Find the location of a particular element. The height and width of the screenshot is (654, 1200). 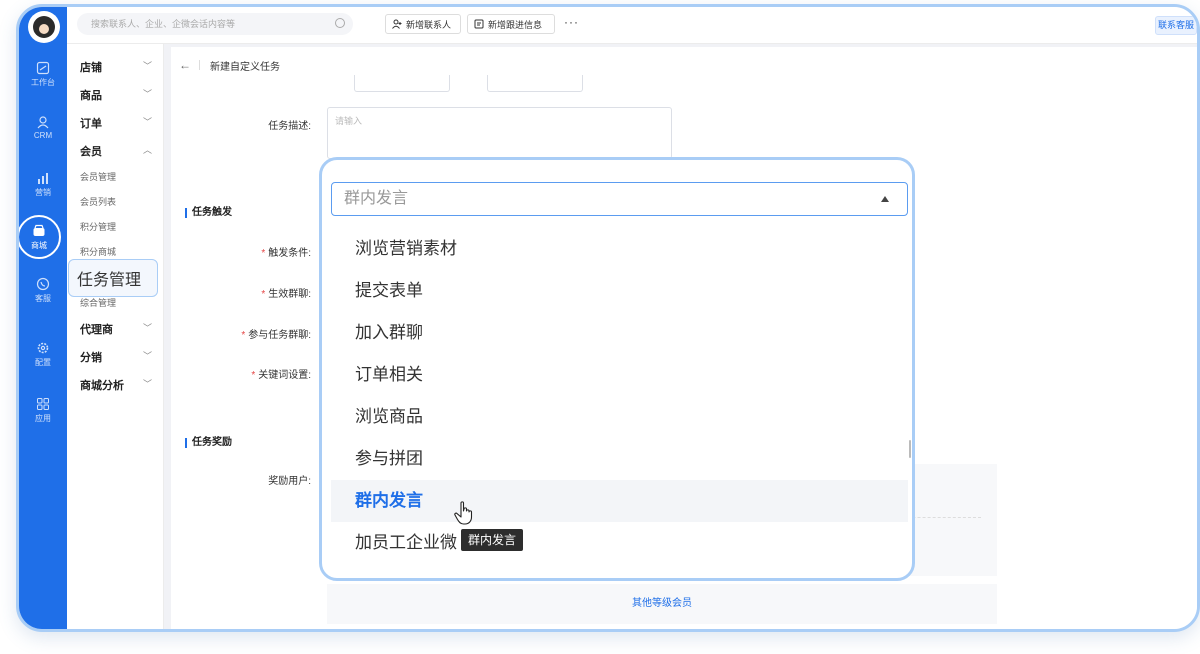

dropdown-option: 浏览营销素材 is located at coordinates (619, 249).